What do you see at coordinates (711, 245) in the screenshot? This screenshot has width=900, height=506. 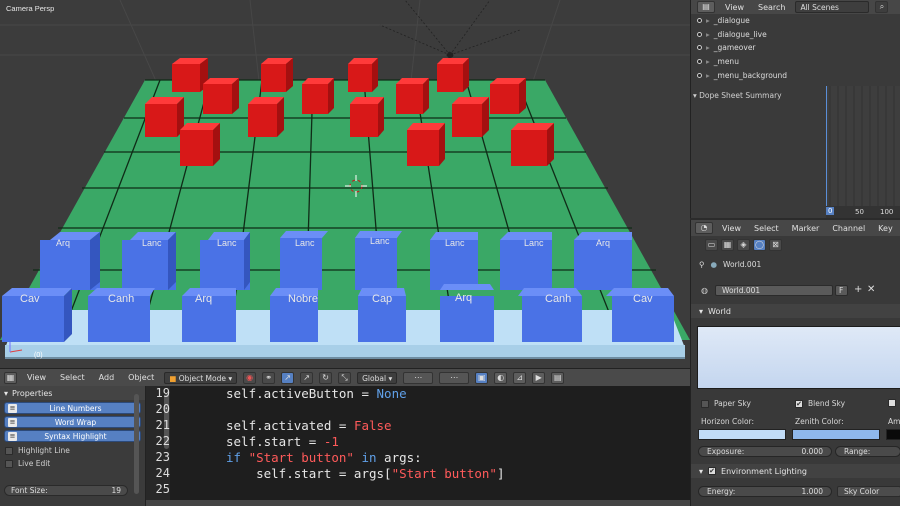 I see `render-tab-icon: ▭` at bounding box center [711, 245].